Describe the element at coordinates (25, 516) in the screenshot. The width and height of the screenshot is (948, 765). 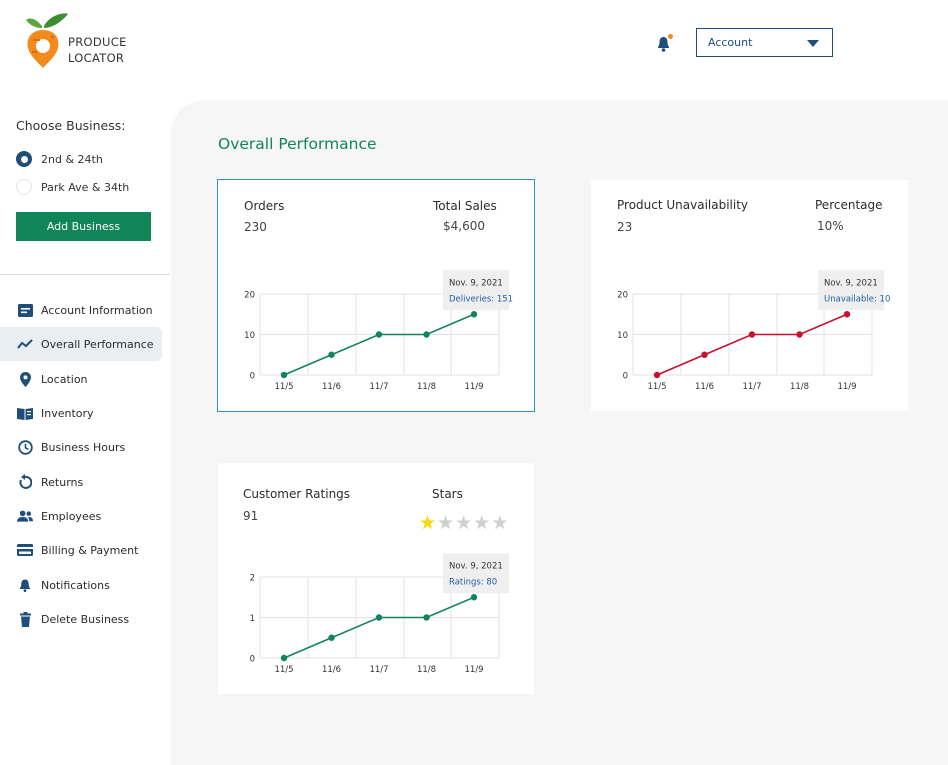
I see `people-icon` at that location.